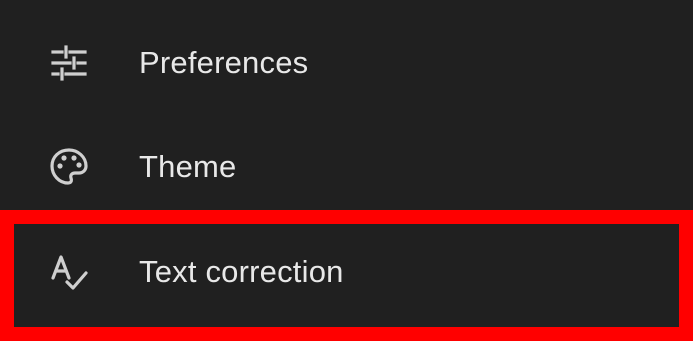 This screenshot has width=693, height=341. What do you see at coordinates (241, 271) in the screenshot?
I see `menu-item-label: Text correction` at bounding box center [241, 271].